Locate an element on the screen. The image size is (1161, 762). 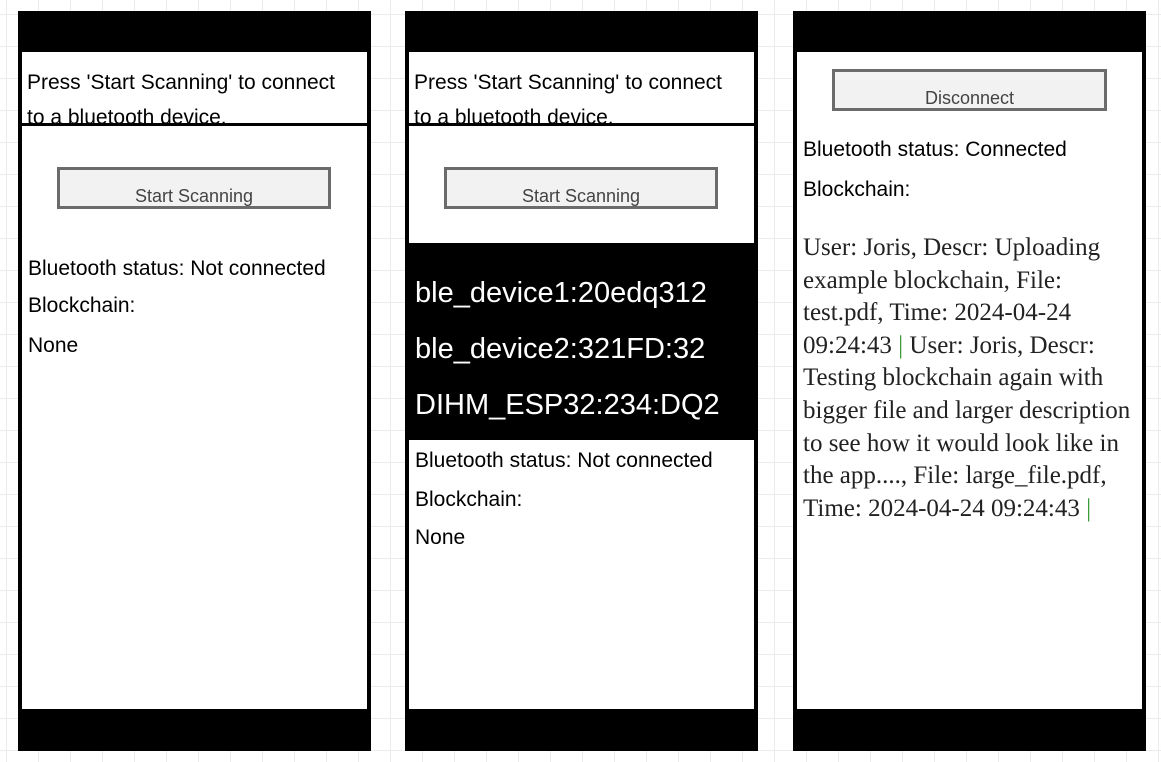
disconnect-button: Disconnect is located at coordinates (969, 90).